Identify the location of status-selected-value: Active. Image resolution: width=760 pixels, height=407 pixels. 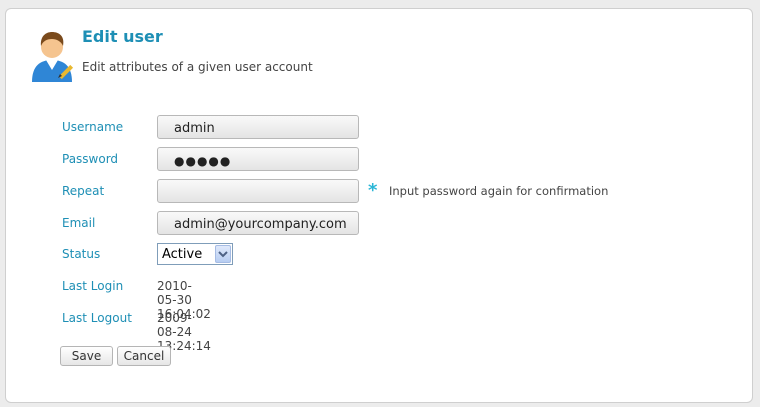
(182, 254).